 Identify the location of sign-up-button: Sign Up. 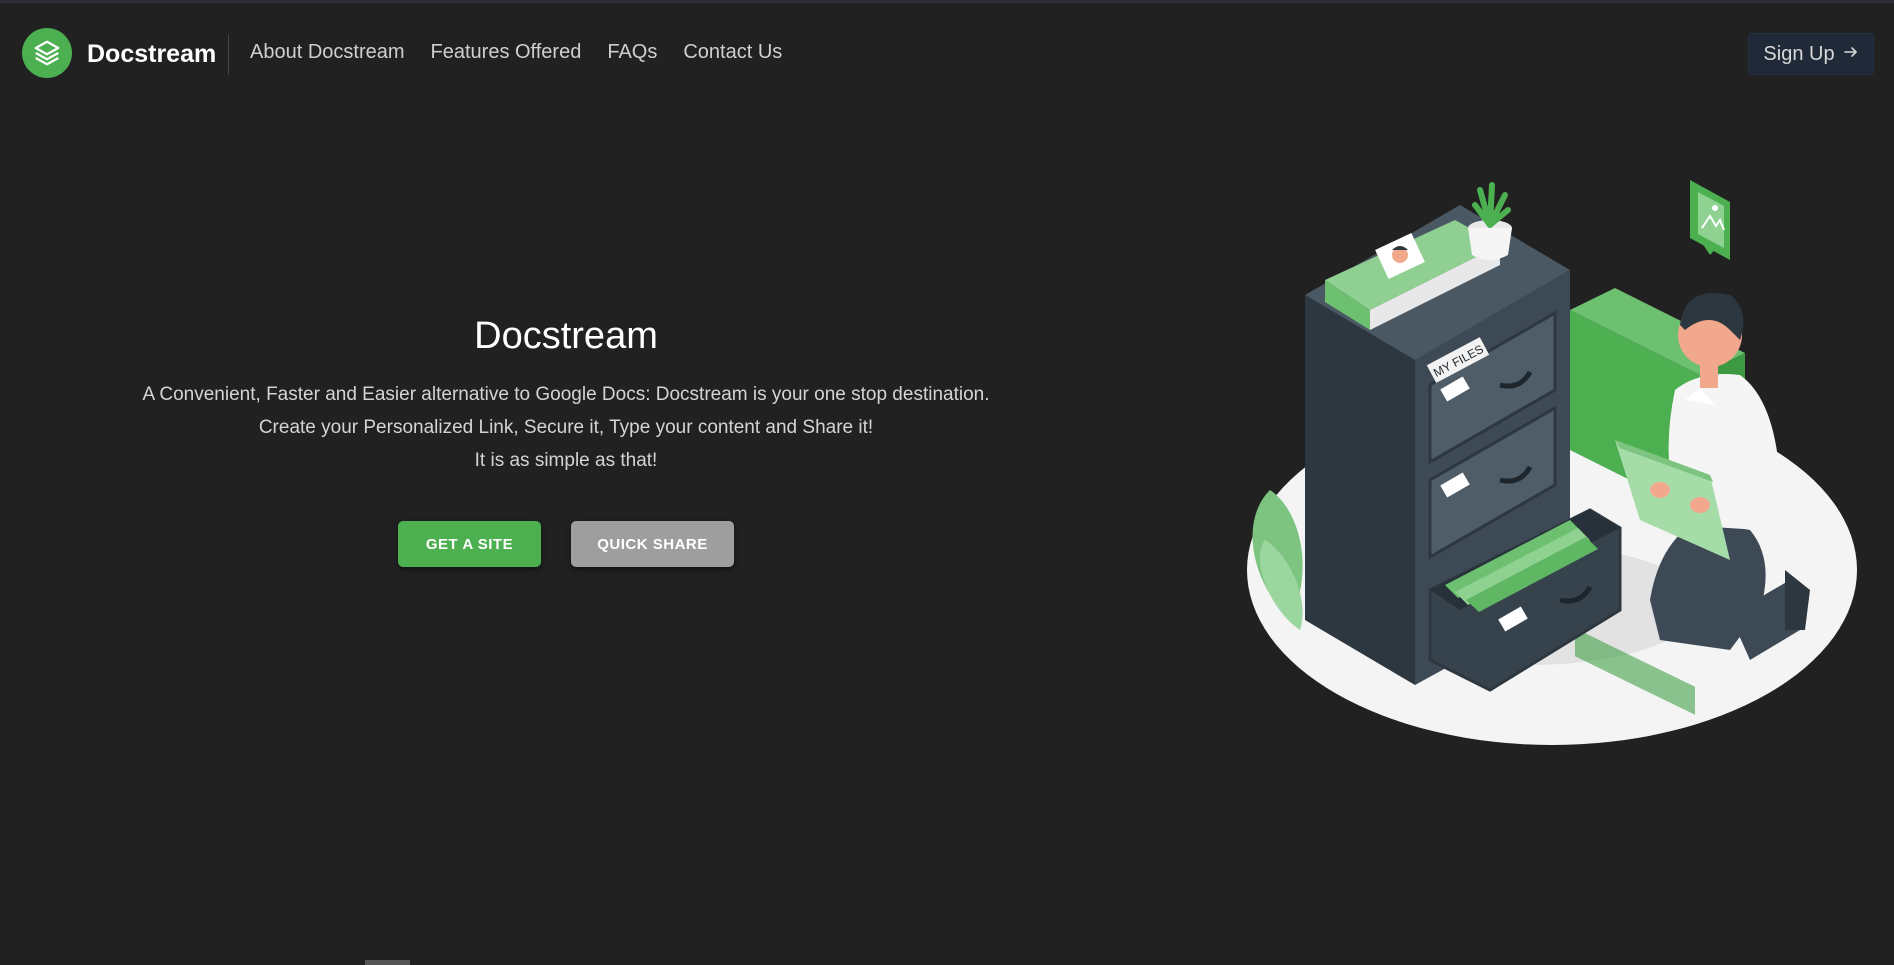
(1811, 54).